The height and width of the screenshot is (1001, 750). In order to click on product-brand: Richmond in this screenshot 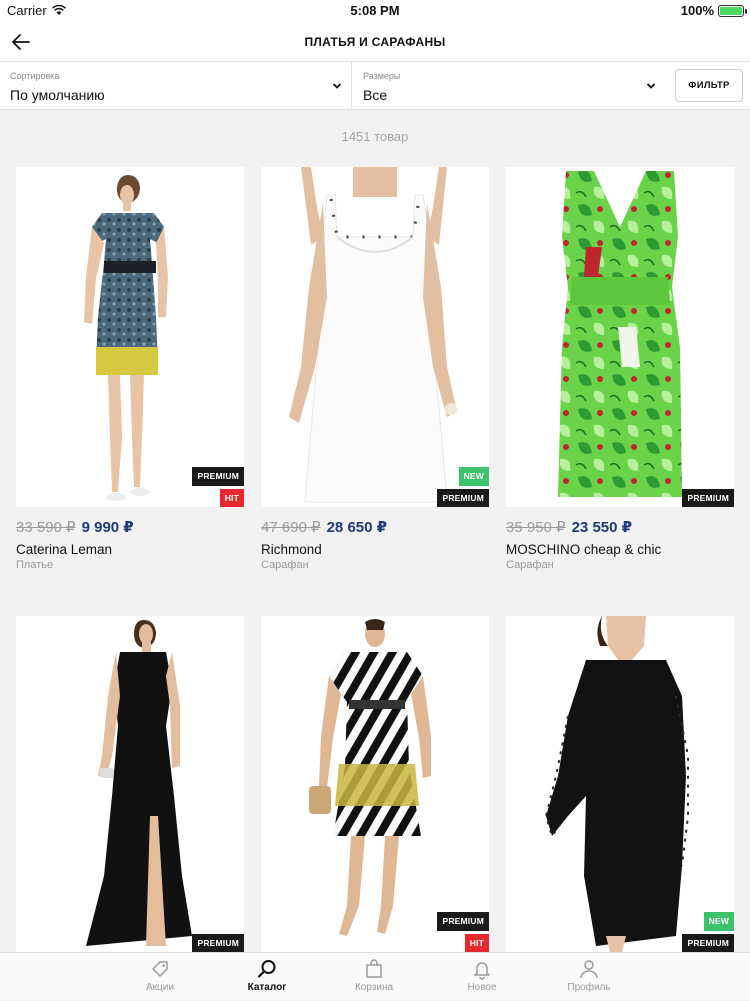, I will do `click(291, 549)`.